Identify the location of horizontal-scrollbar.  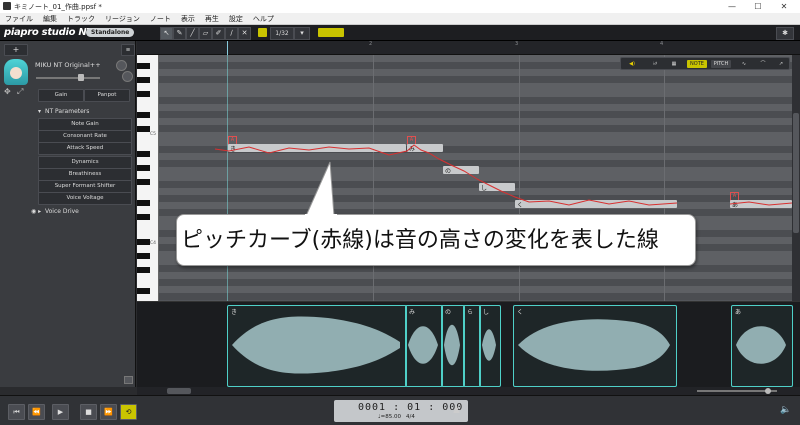
(468, 391).